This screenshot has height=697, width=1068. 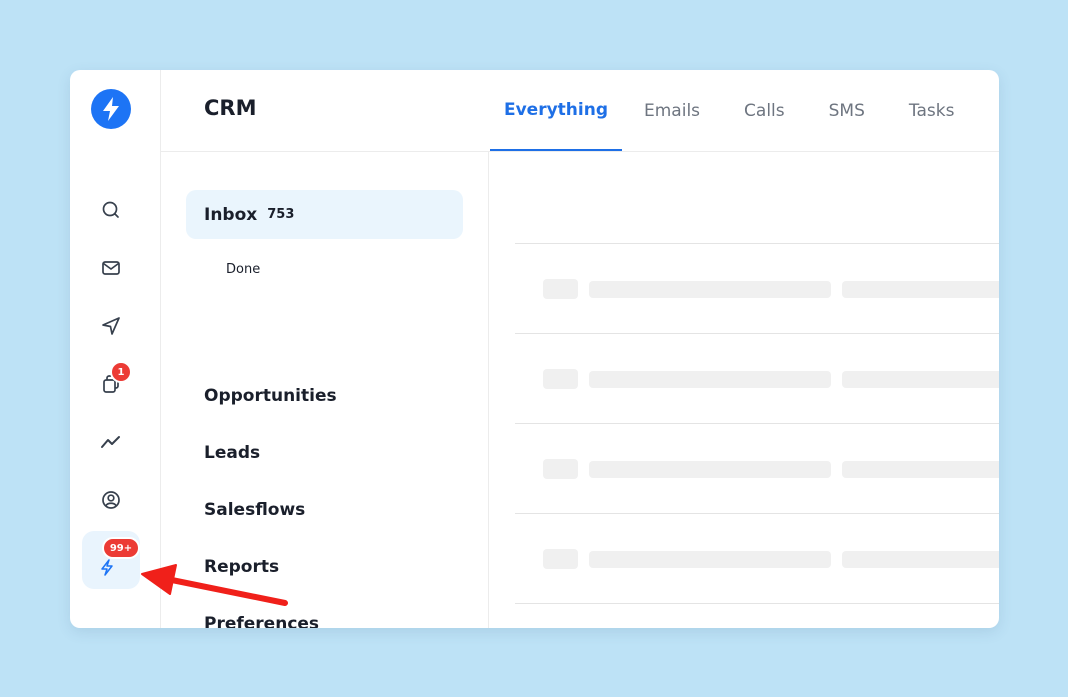 I want to click on rail-profile-button, so click(x=111, y=500).